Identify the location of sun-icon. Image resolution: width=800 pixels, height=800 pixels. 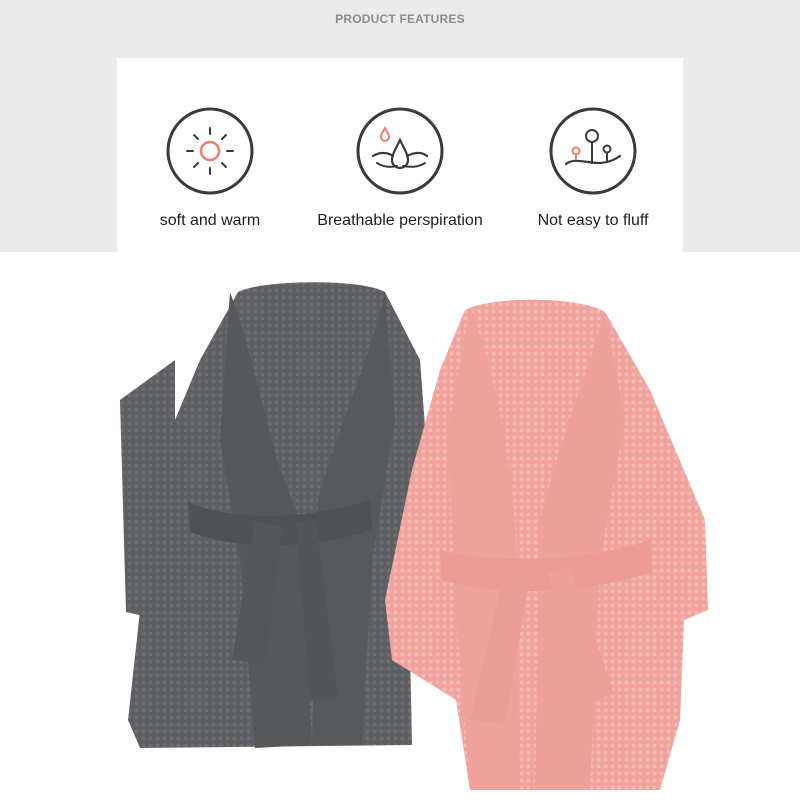
(210, 151).